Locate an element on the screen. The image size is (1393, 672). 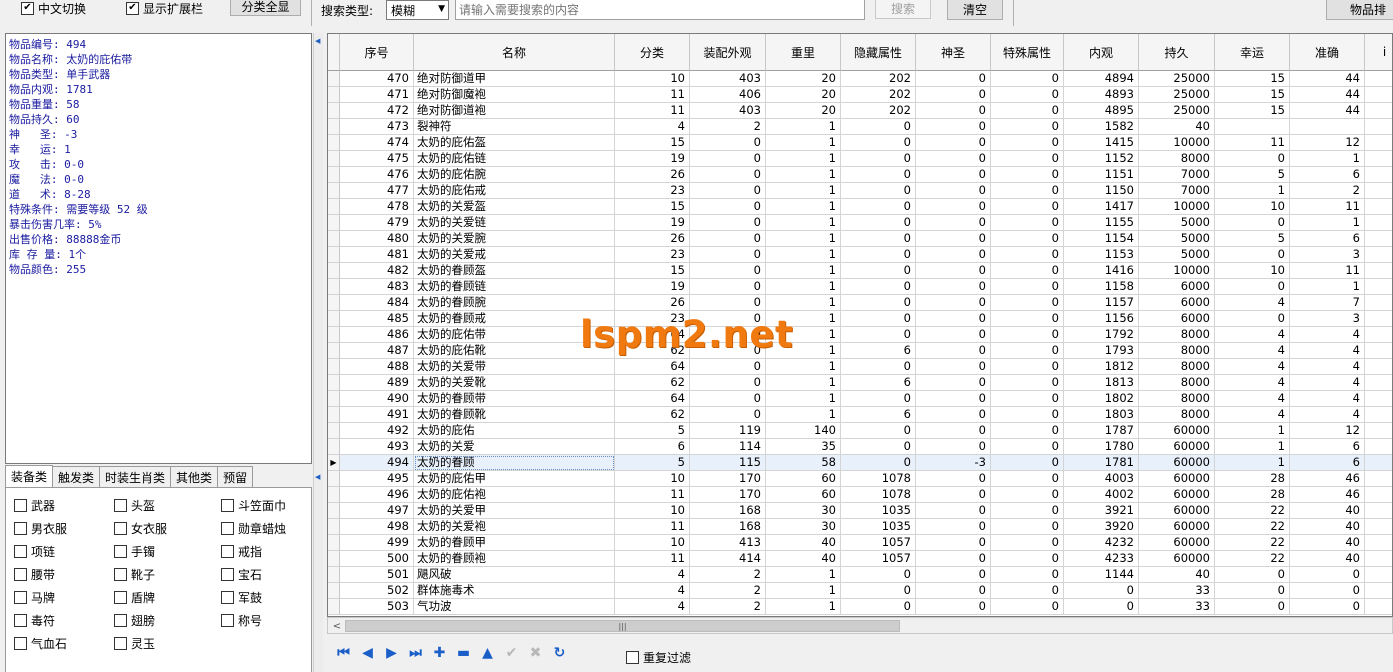
table-cell: 太奶的眷顾带 is located at coordinates (514, 399).